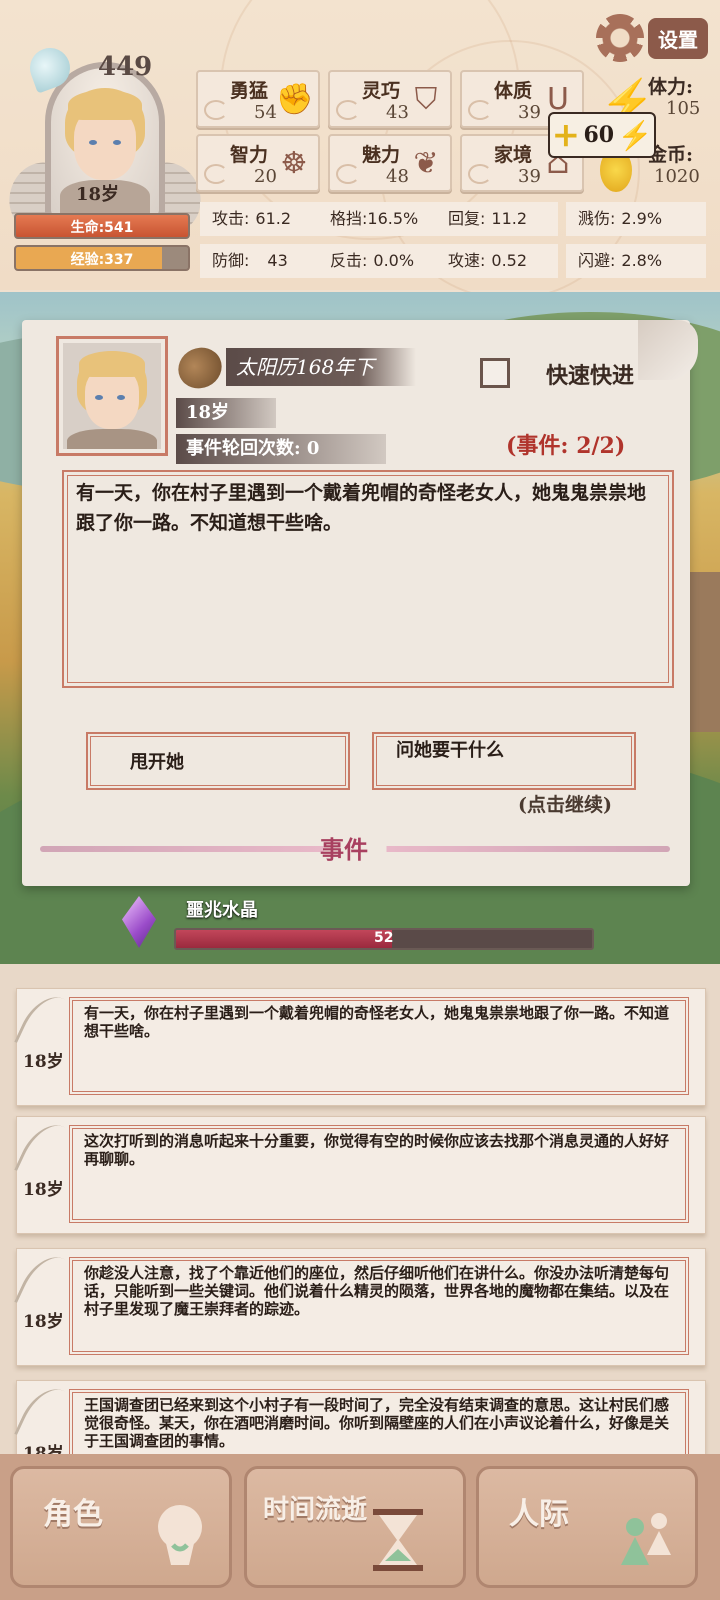 This screenshot has width=720, height=1600. Describe the element at coordinates (355, 1527) in the screenshot. I see `nav-time-button: 时间流逝` at that location.